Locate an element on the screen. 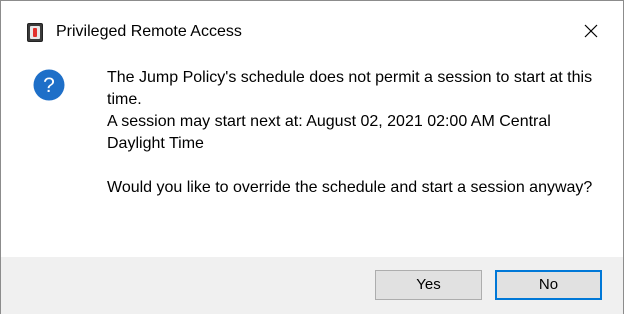  question-icon: ? is located at coordinates (49, 85).